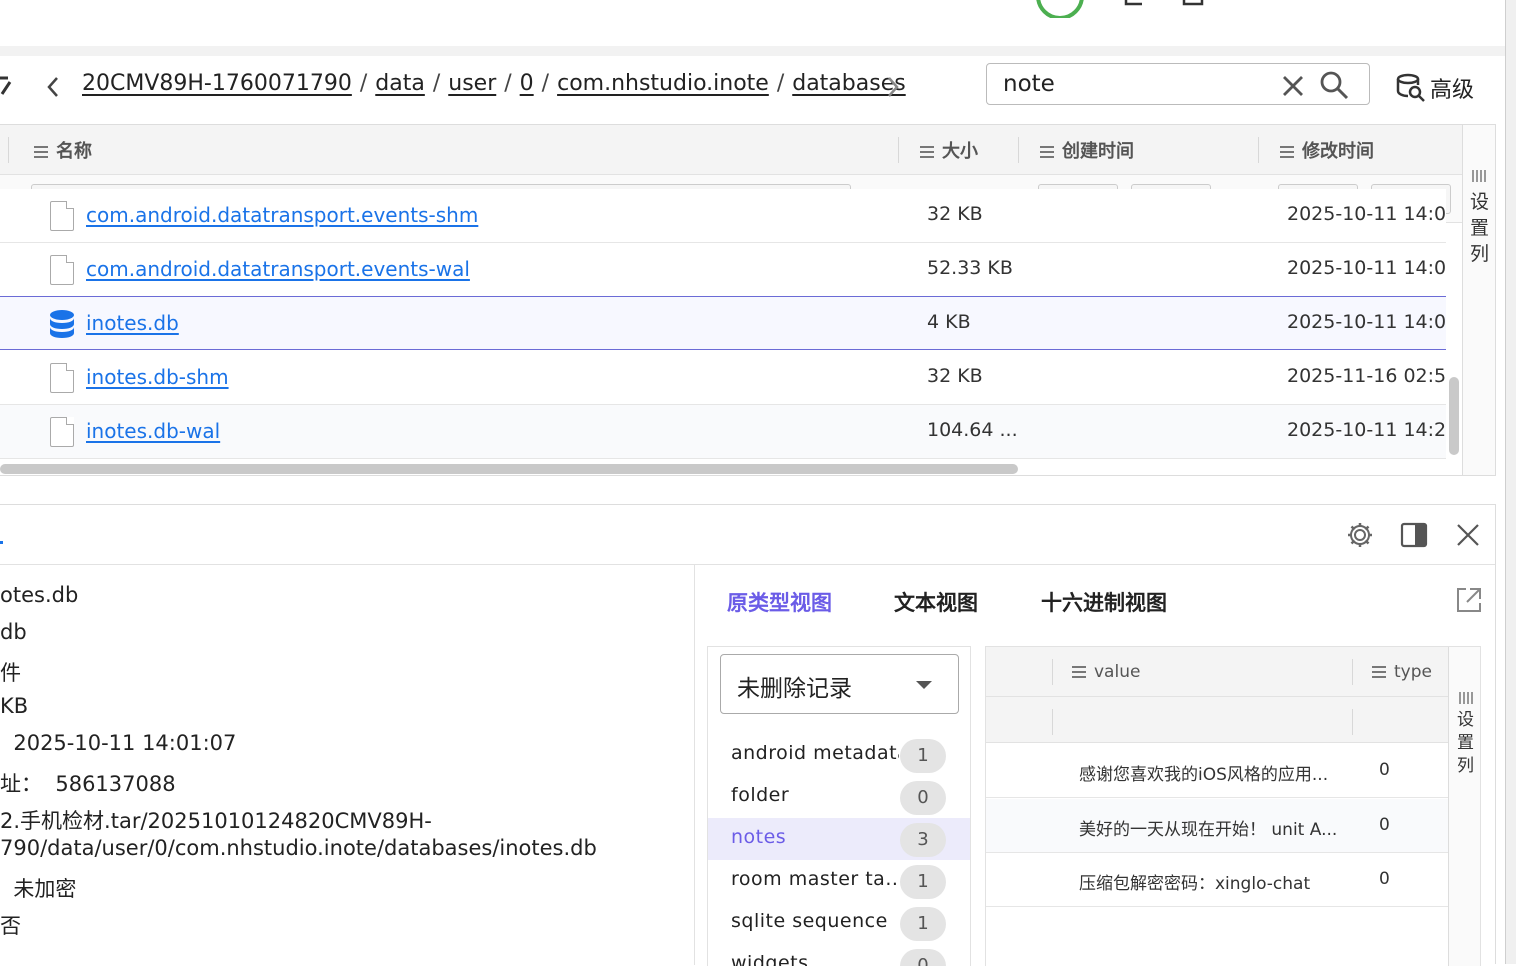 Image resolution: width=1516 pixels, height=966 pixels. Describe the element at coordinates (731, 150) in the screenshot. I see `table-header: 名称 大小 创建时间 修改时间` at that location.